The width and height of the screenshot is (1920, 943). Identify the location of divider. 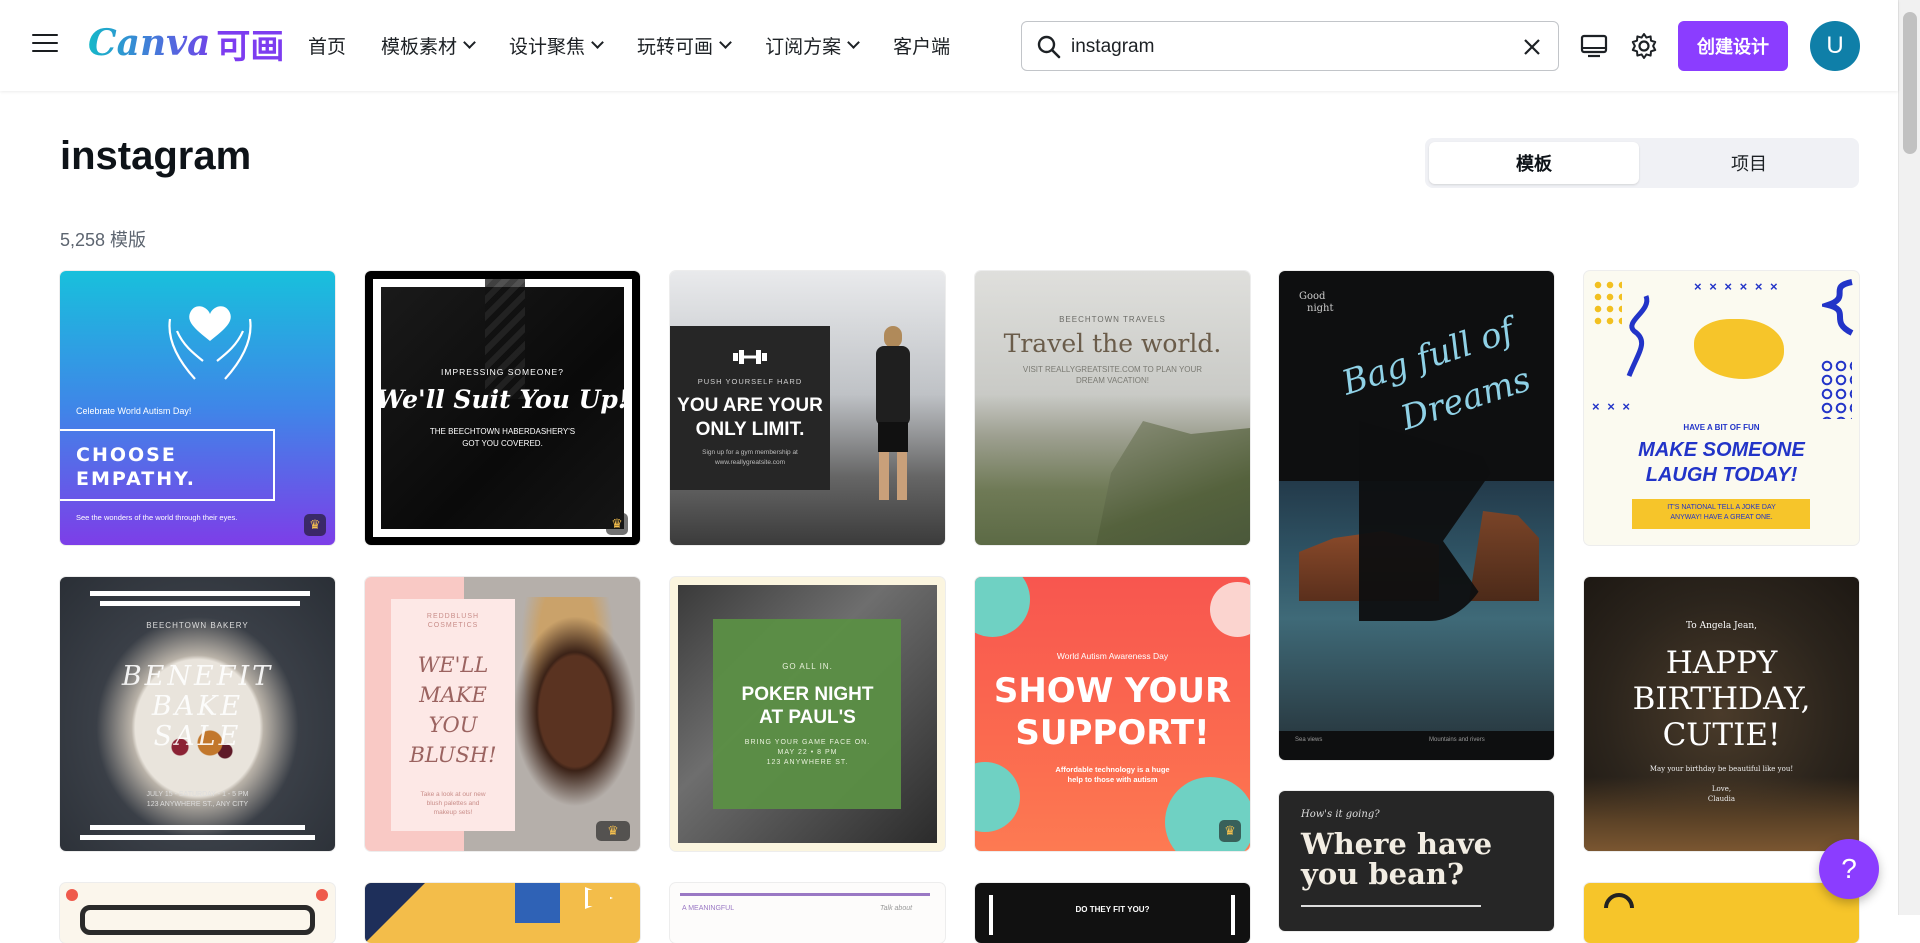
(1391, 906).